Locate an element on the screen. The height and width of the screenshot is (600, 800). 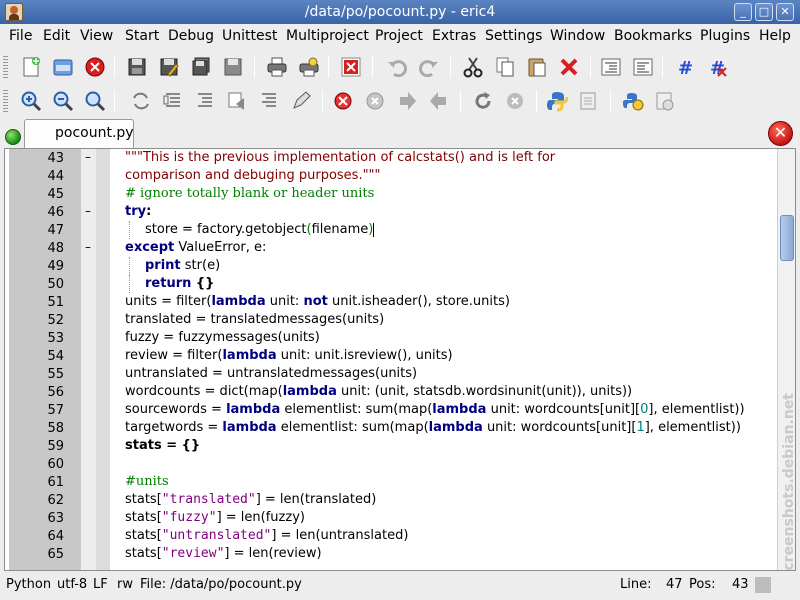
comment-icon: # is located at coordinates (685, 67).